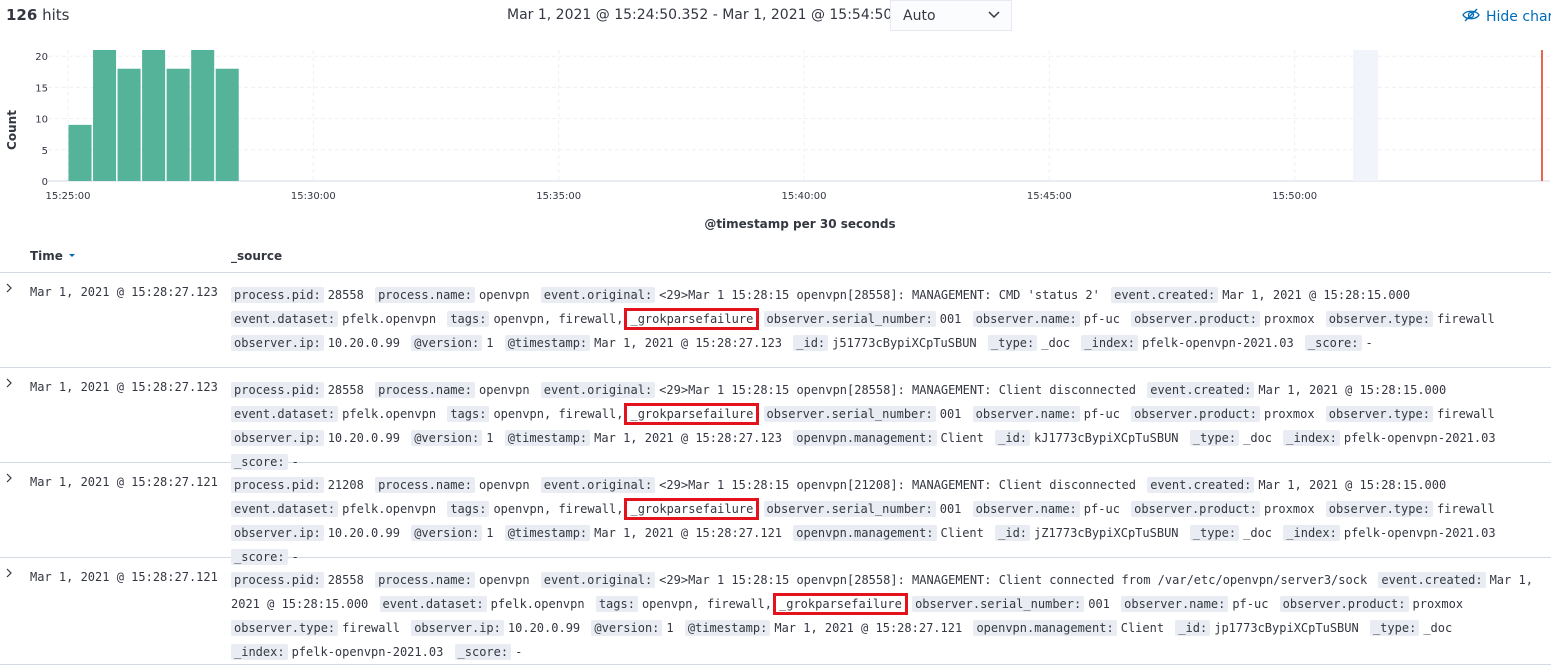  I want to click on y-tick-label: 20, so click(41, 57).